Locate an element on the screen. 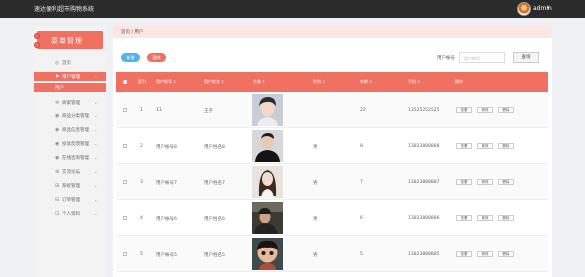  sidebar-item-5: ◉ 商品信息管理 ⌄ is located at coordinates (70, 129).